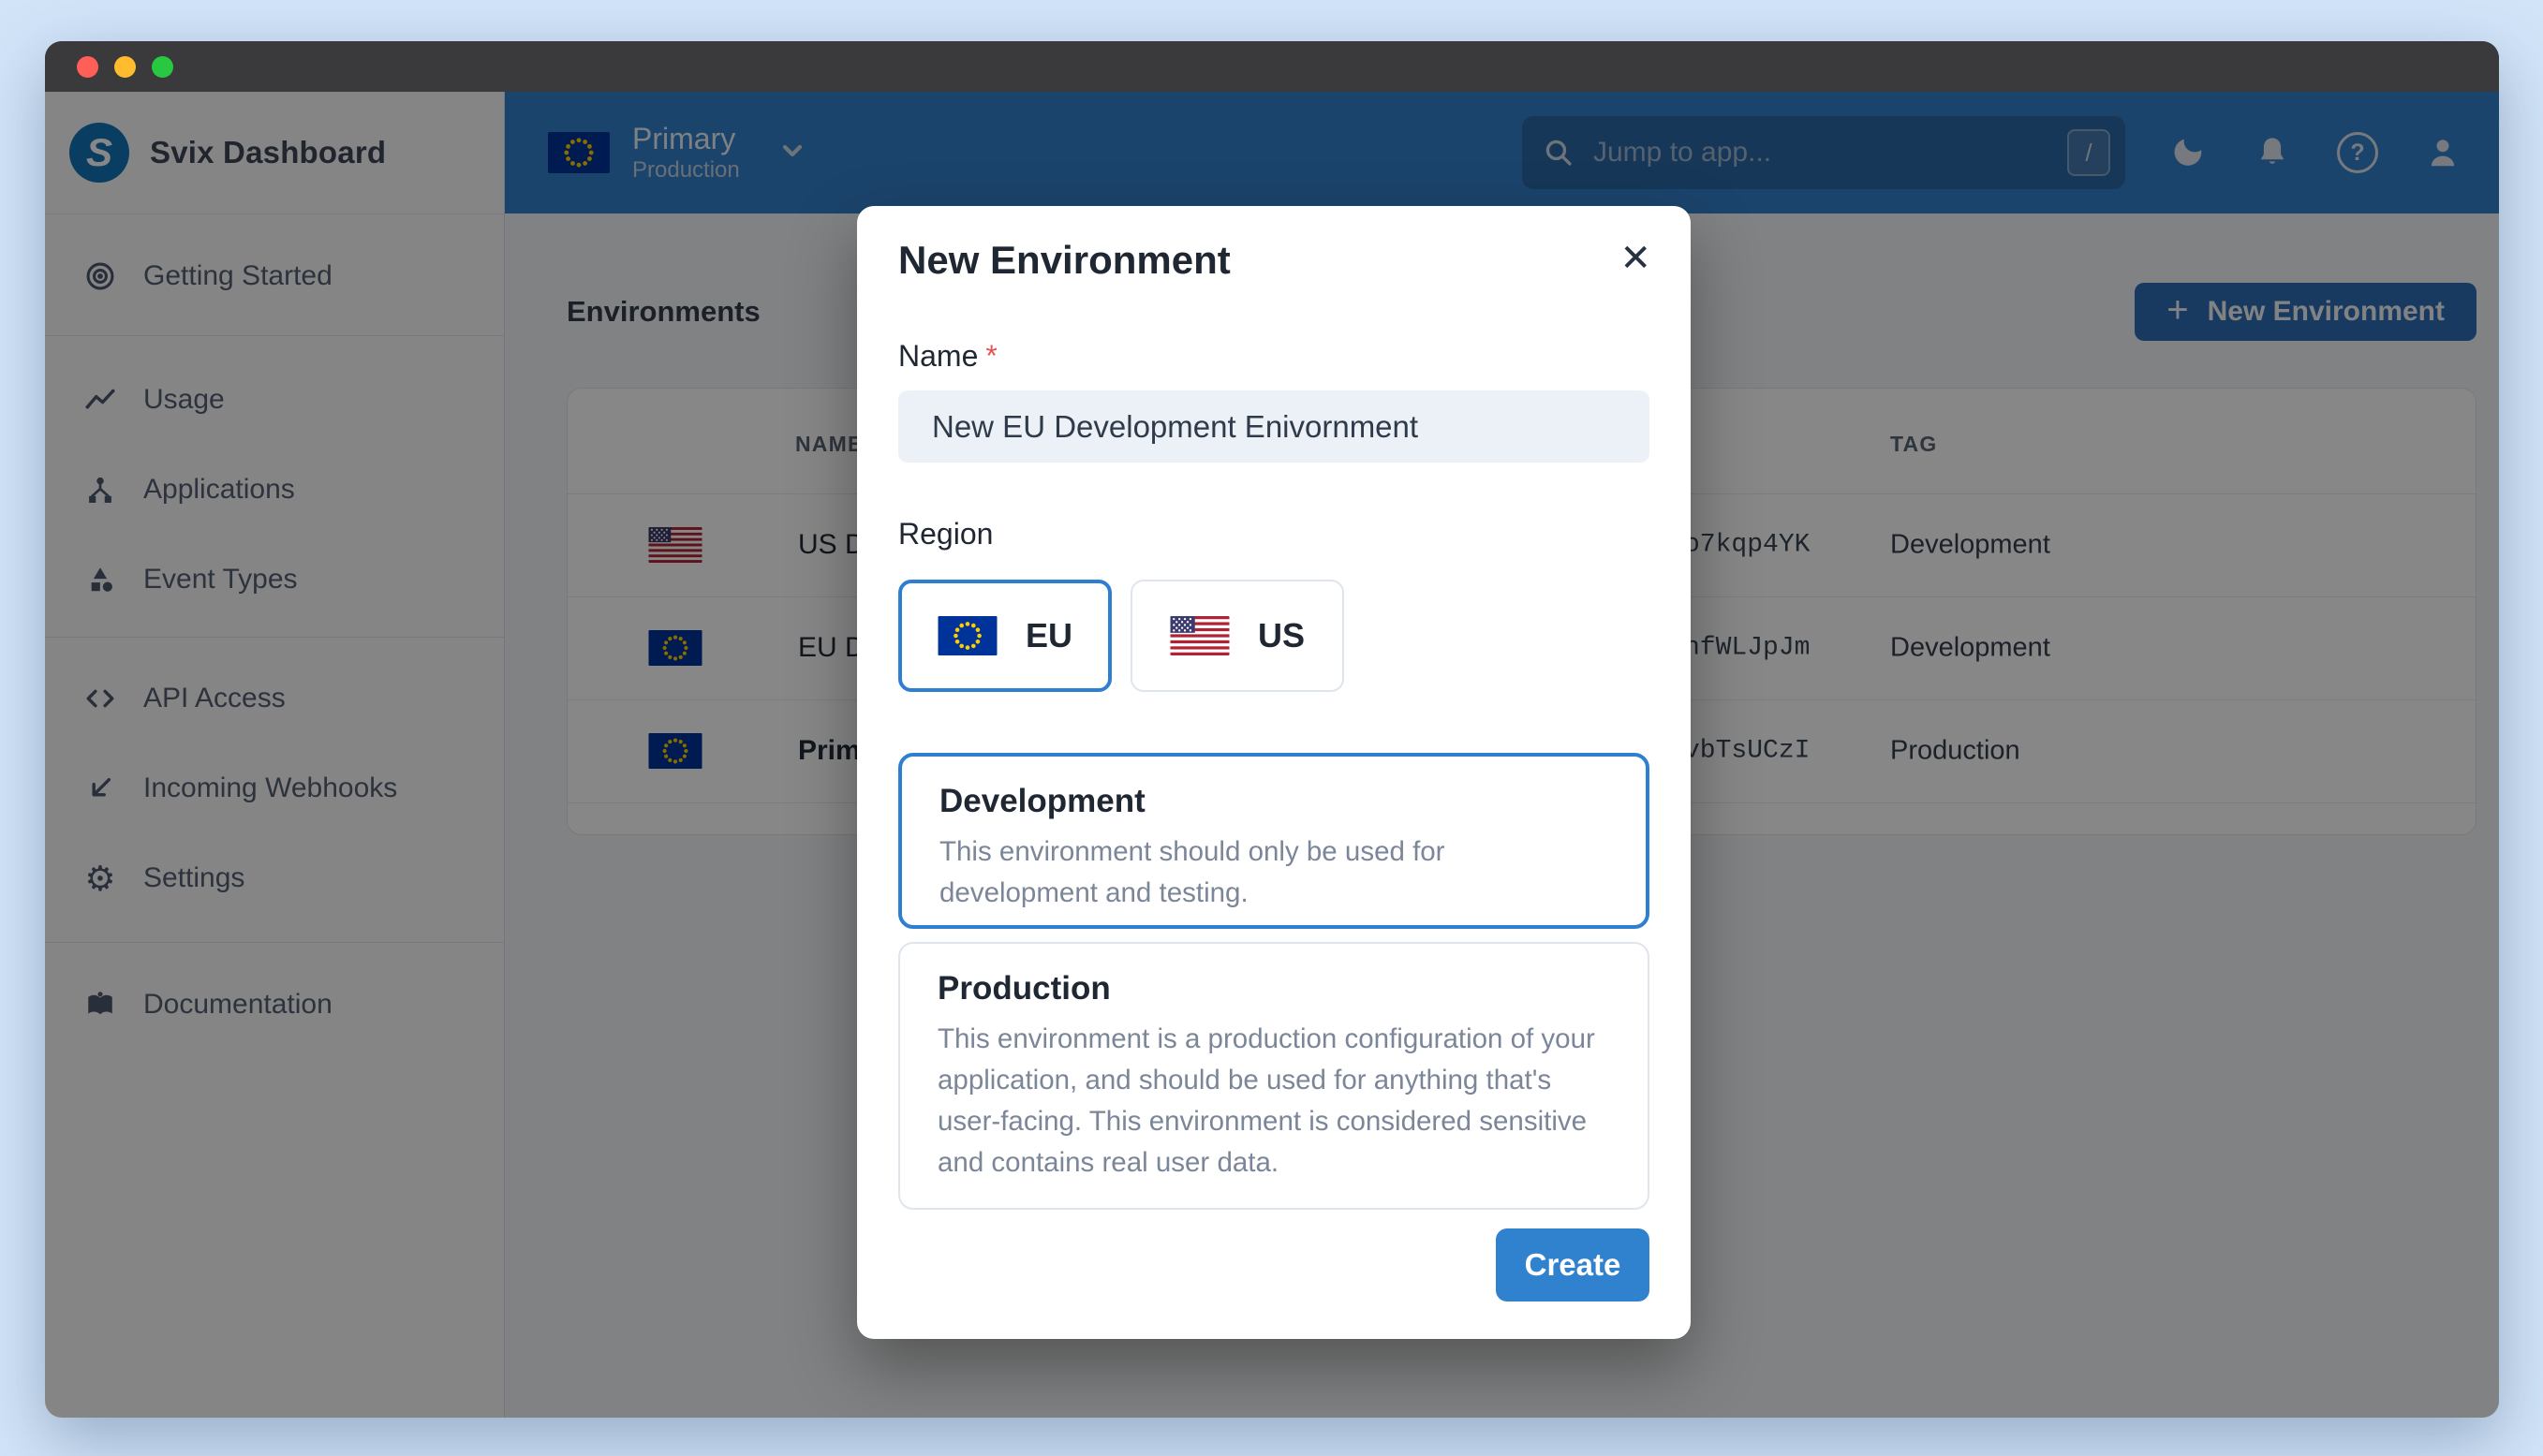  Describe the element at coordinates (1281, 635) in the screenshot. I see `region-option-label: US` at that location.